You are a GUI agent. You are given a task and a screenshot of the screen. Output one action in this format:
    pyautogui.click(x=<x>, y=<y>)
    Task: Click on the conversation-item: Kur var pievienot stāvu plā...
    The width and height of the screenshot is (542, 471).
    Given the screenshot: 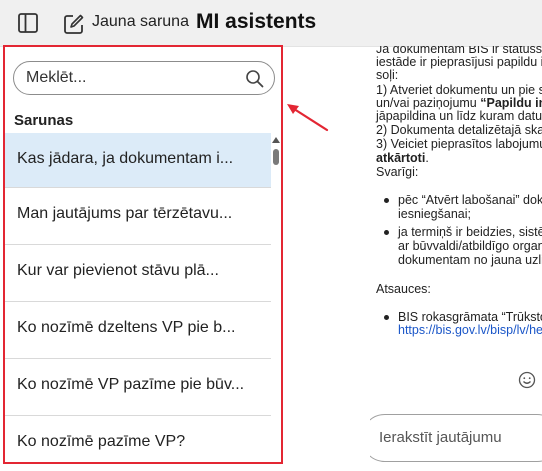 What is the action you would take?
    pyautogui.click(x=138, y=273)
    